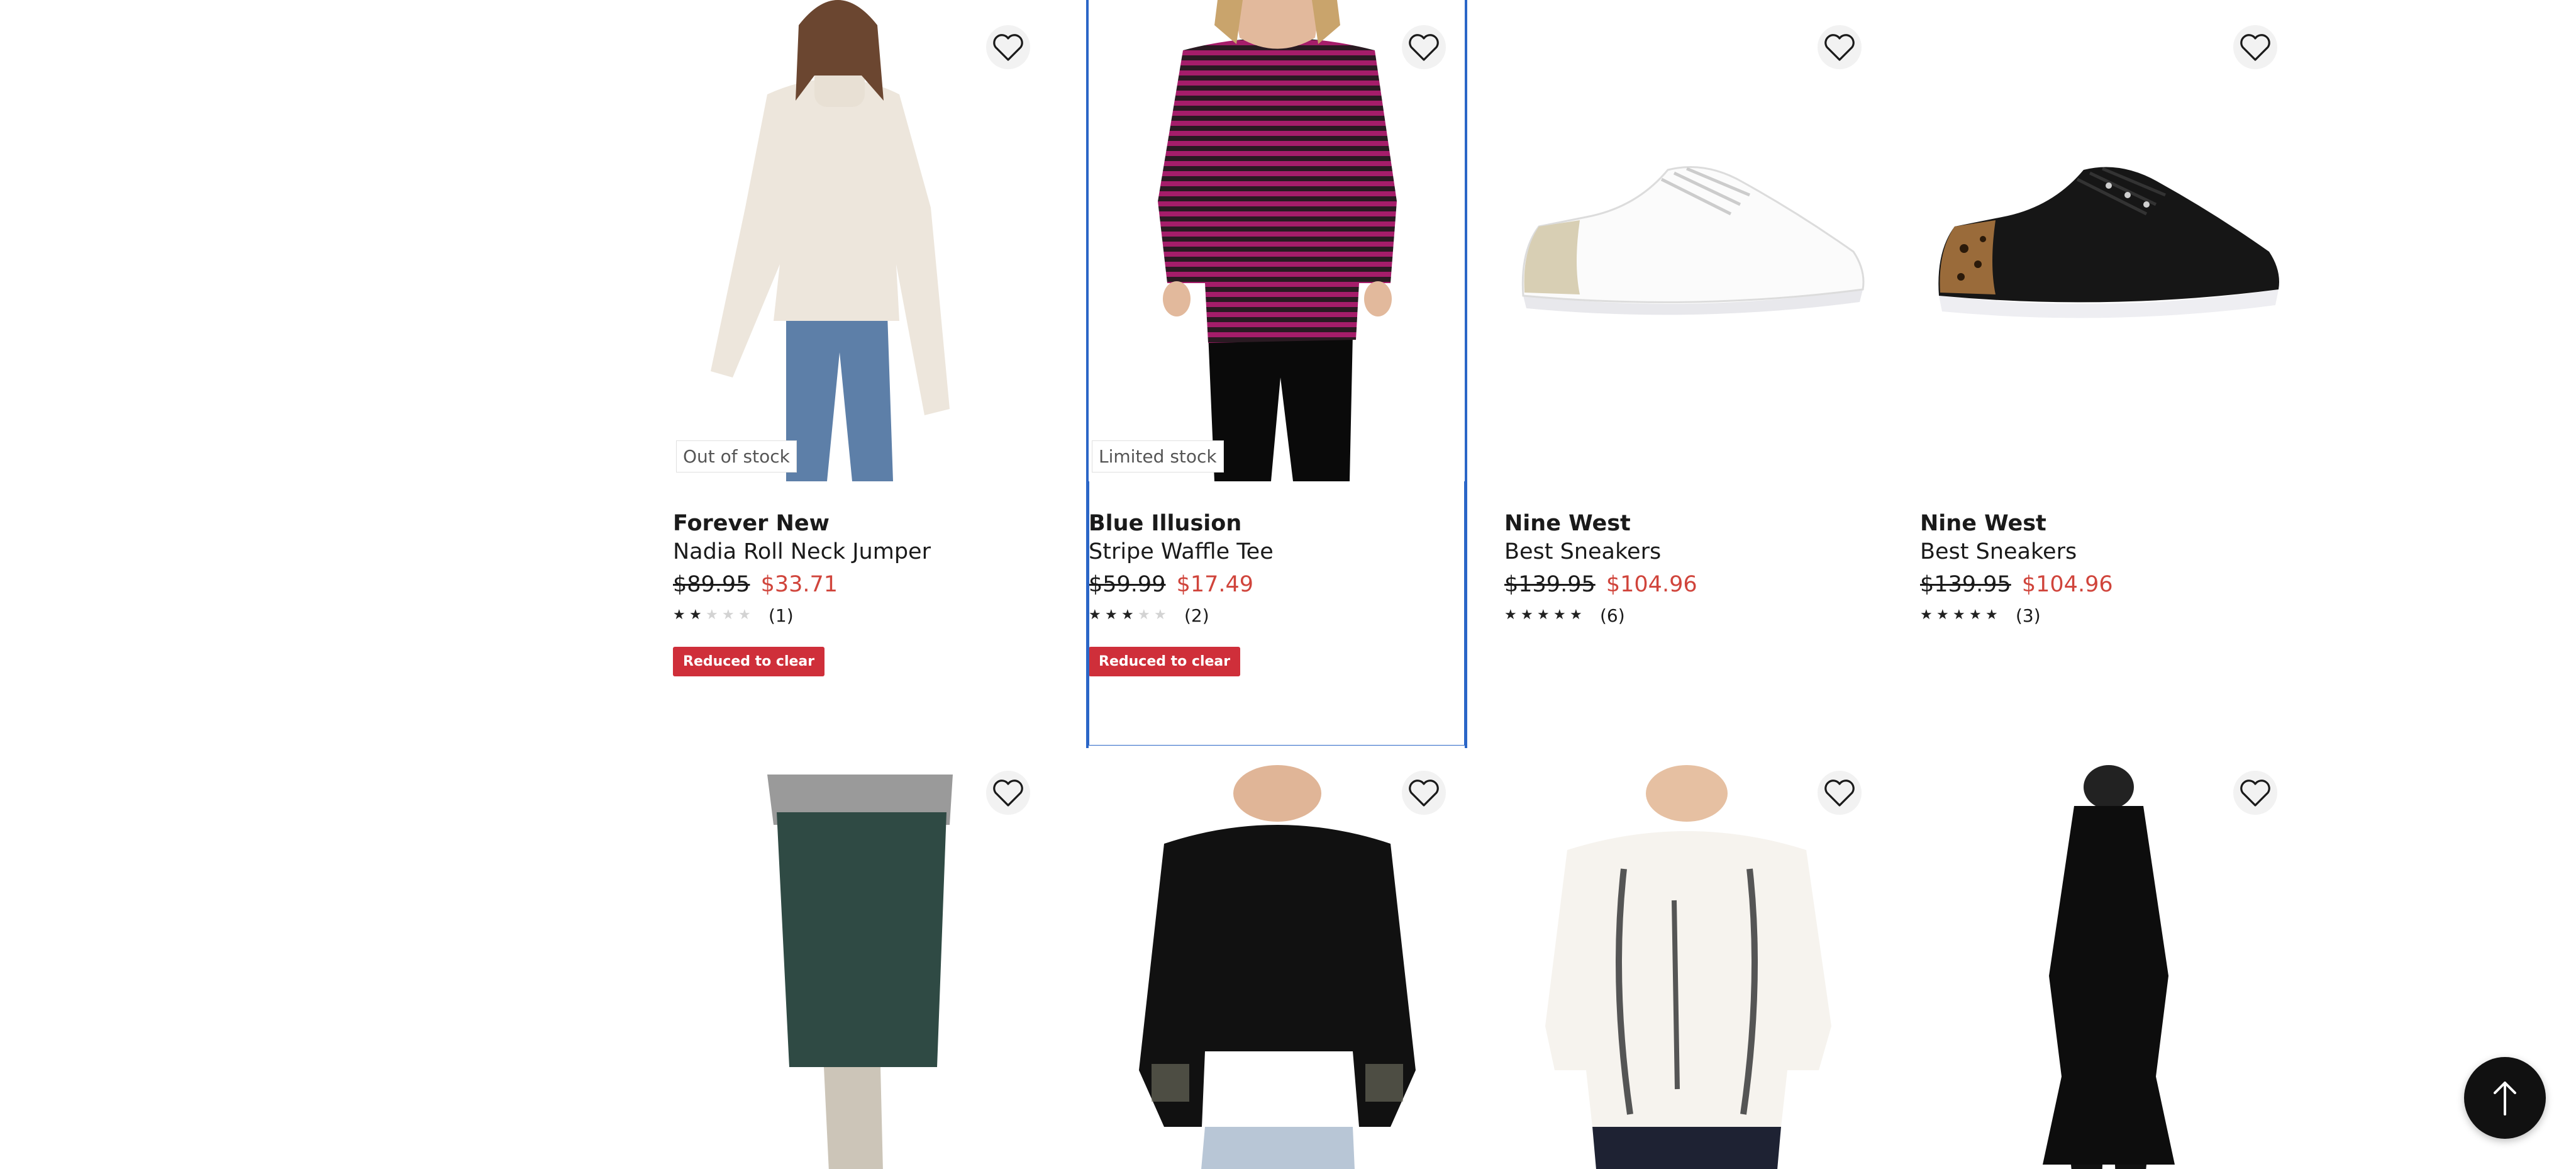 Image resolution: width=2576 pixels, height=1169 pixels. Describe the element at coordinates (1127, 584) in the screenshot. I see `original-price: $59.99` at that location.